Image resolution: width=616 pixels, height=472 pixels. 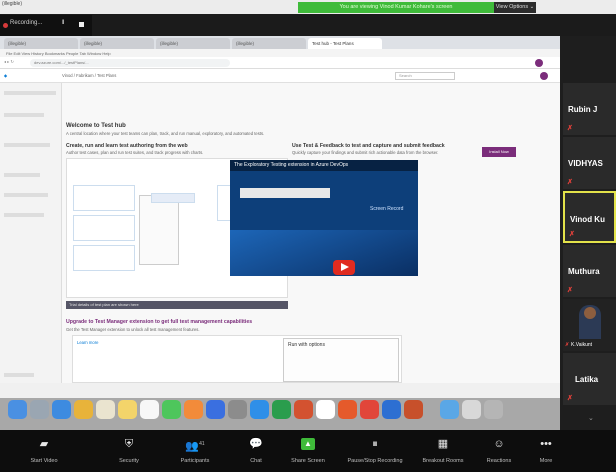 What do you see at coordinates (105, 409) in the screenshot?
I see `calendar-icon` at bounding box center [105, 409].